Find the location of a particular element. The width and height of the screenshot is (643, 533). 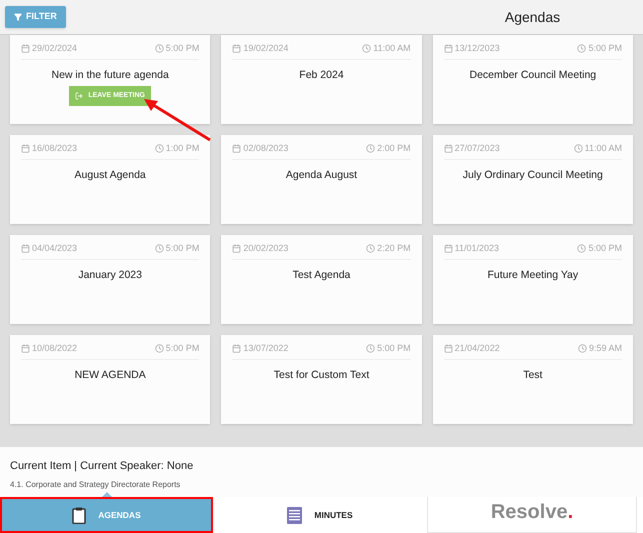

agenda-card: 13/12/2023 5:00 PM December Council Meeting is located at coordinates (532, 79).